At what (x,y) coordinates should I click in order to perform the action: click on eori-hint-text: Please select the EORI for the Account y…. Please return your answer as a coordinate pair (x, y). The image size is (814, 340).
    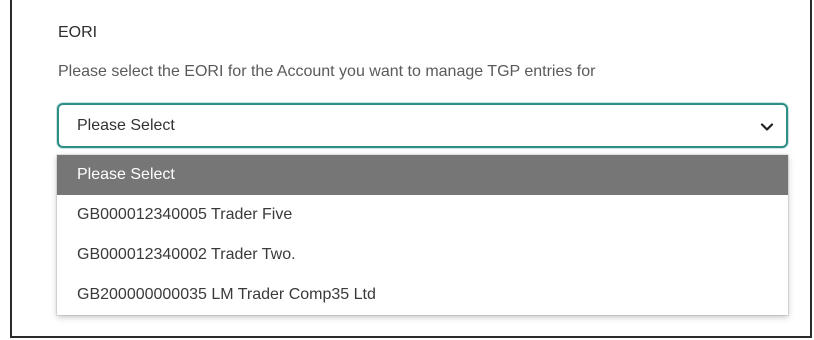
    Looking at the image, I should click on (327, 71).